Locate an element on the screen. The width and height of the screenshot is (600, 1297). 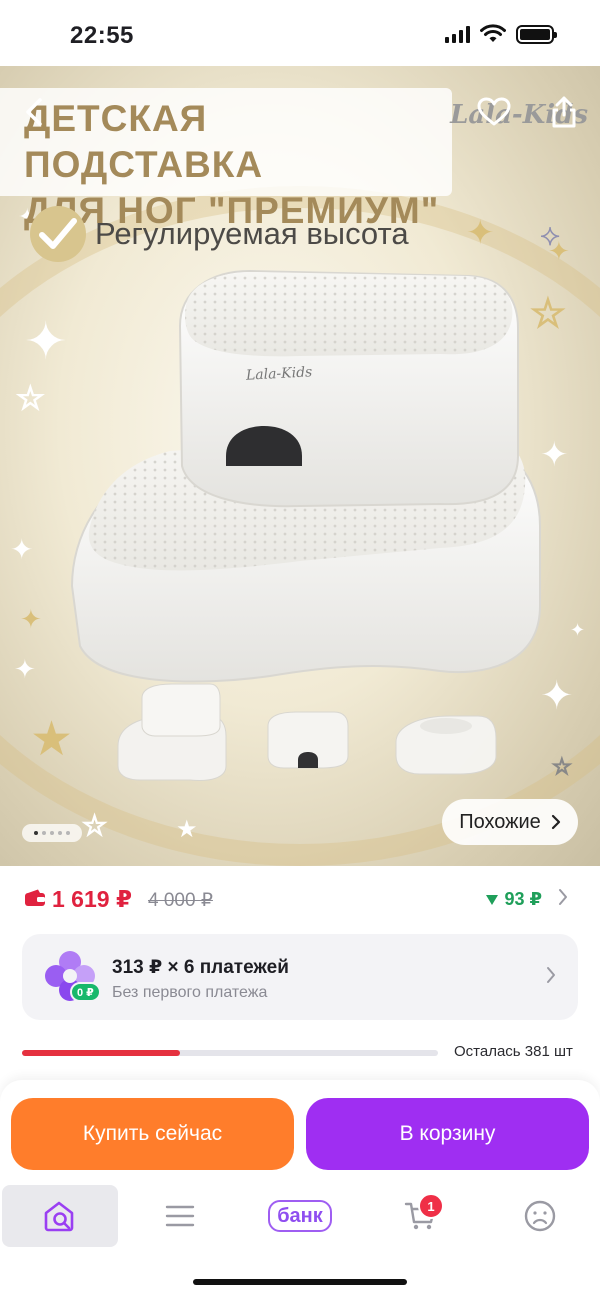
feature-text: Регулируемая высота is located at coordinates (252, 233).